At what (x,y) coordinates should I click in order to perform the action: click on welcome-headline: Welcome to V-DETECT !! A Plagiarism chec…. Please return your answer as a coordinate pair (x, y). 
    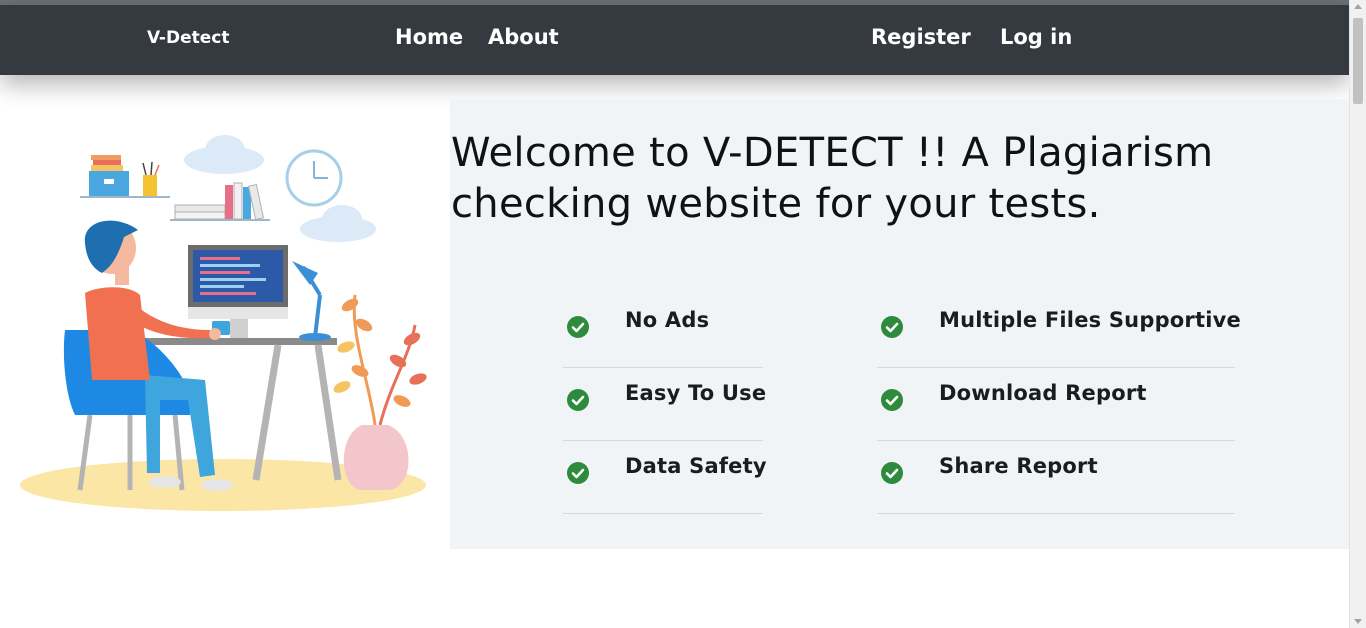
    Looking at the image, I should click on (832, 178).